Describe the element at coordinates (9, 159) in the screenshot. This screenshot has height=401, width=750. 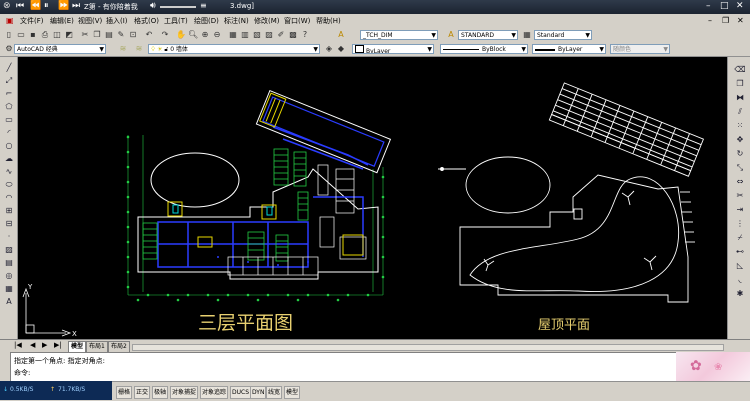
I see `revision-cloud-icon: ☁` at that location.